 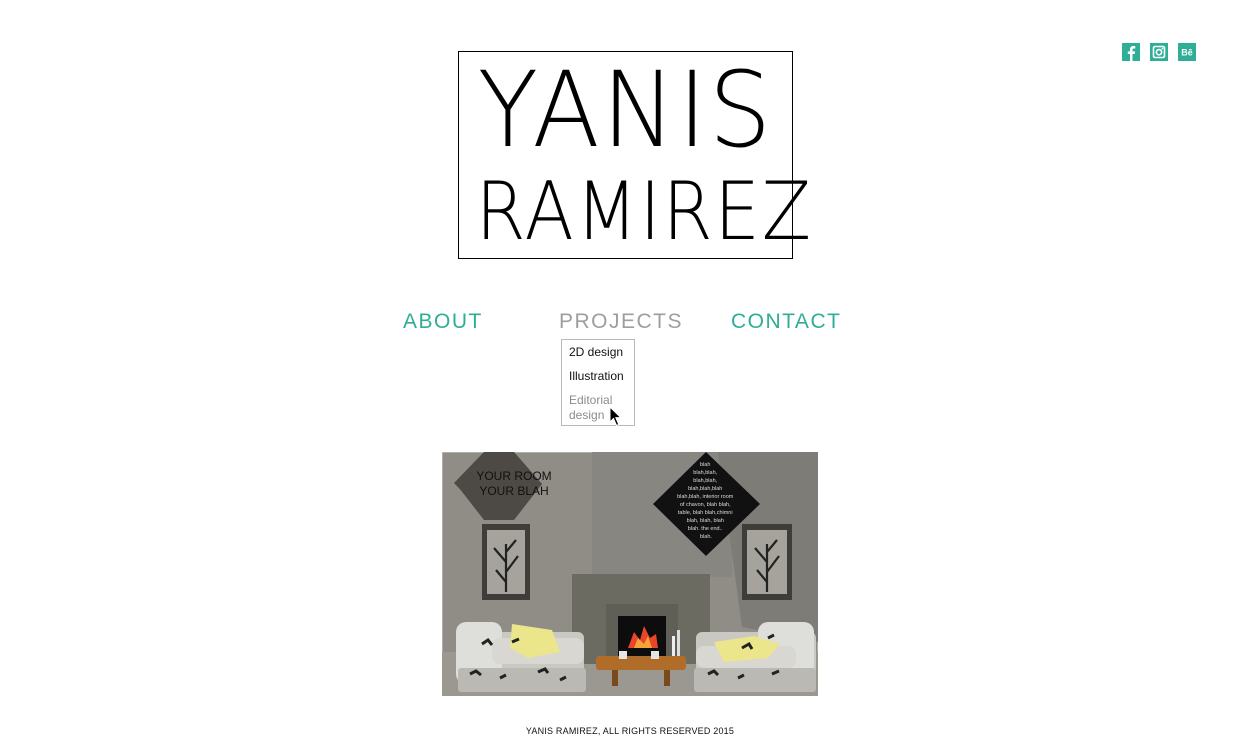 What do you see at coordinates (705, 513) in the screenshot?
I see `sign-right-line: table, blah blah,chimni` at bounding box center [705, 513].